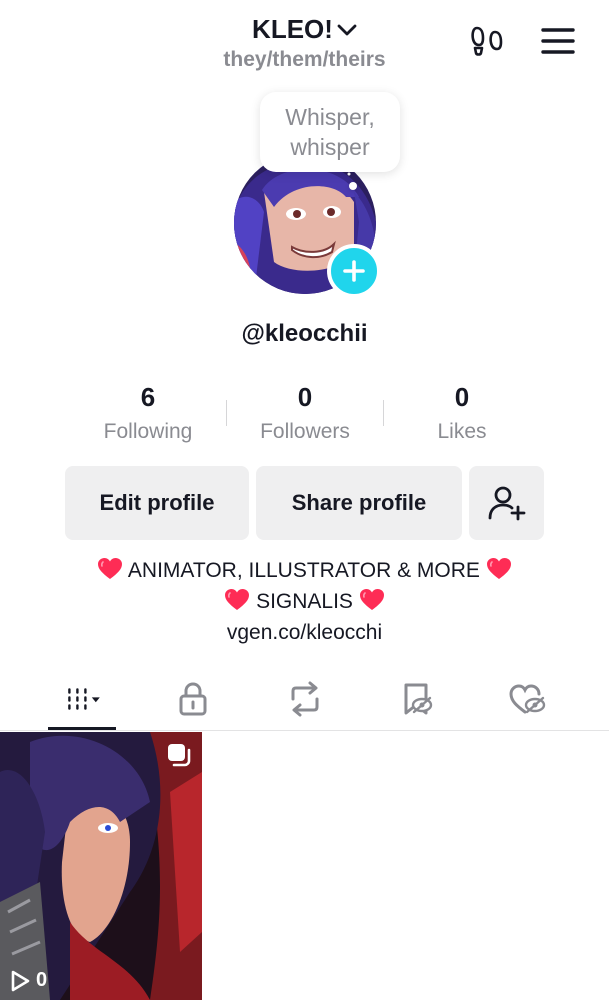 The width and height of the screenshot is (609, 1000). Describe the element at coordinates (305, 431) in the screenshot. I see `stat-label: Followers` at that location.